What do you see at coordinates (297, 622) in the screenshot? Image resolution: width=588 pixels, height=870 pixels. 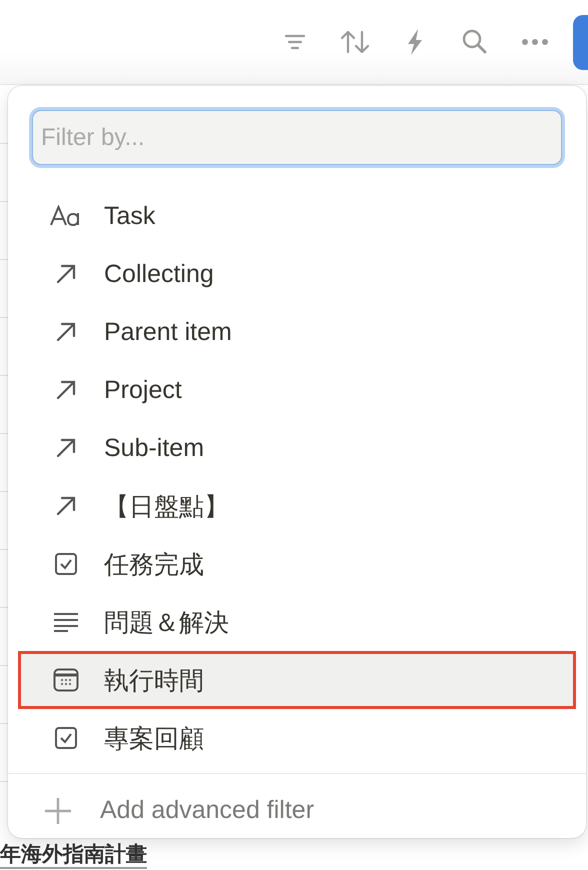 I see `property-item: 問題＆解決` at bounding box center [297, 622].